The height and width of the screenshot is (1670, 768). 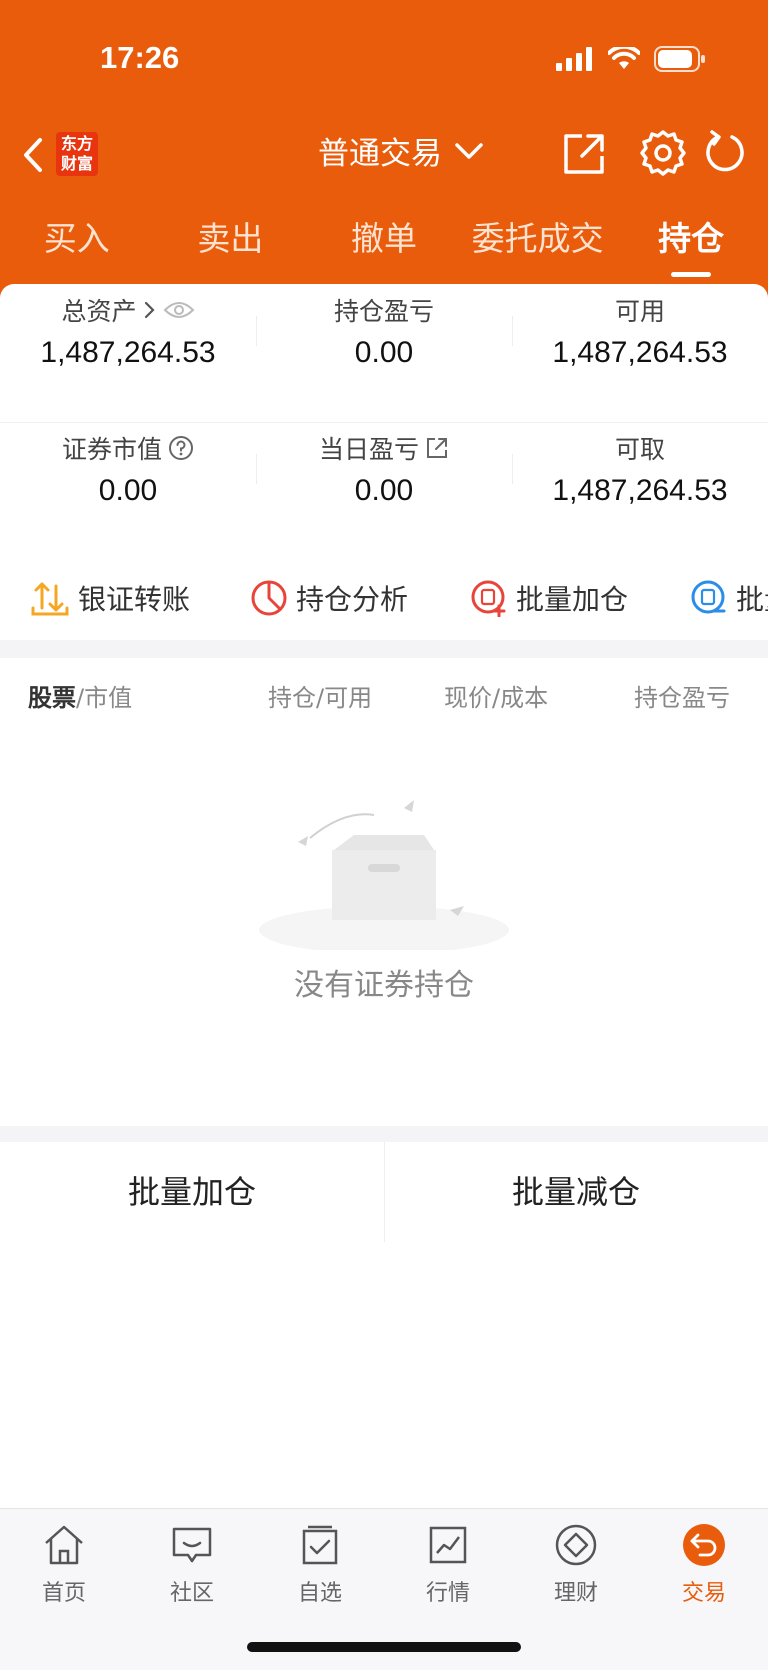 I want to click on summary-row-2: 证券市值 0.00 当日盈亏 0.00 可取 1,487,264.53, so click(x=384, y=469).